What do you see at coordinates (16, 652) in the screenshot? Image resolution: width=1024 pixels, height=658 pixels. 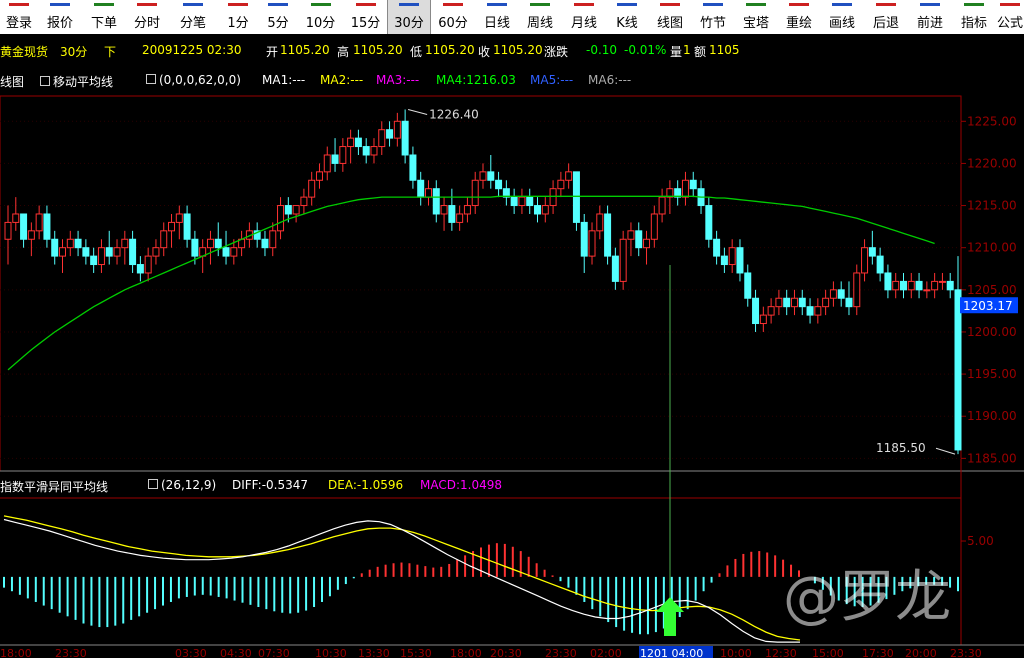 I see `time-axis-label: 18:00` at bounding box center [16, 652].